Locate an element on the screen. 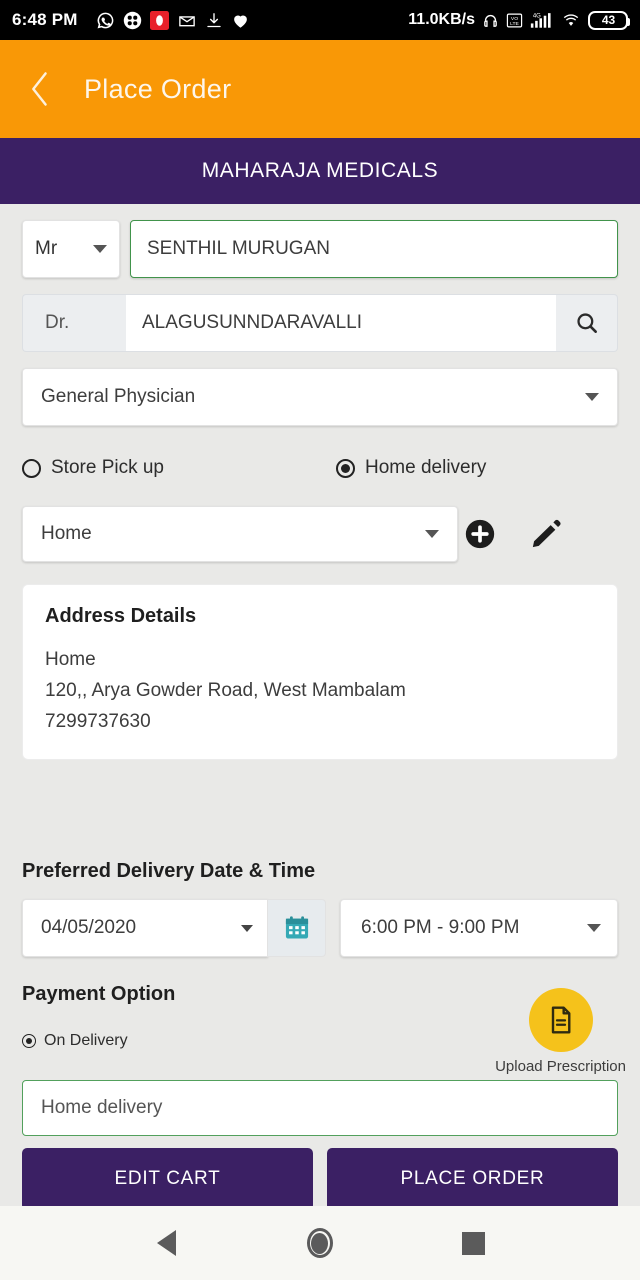 The image size is (640, 1280). calendar-icon is located at coordinates (296, 927).